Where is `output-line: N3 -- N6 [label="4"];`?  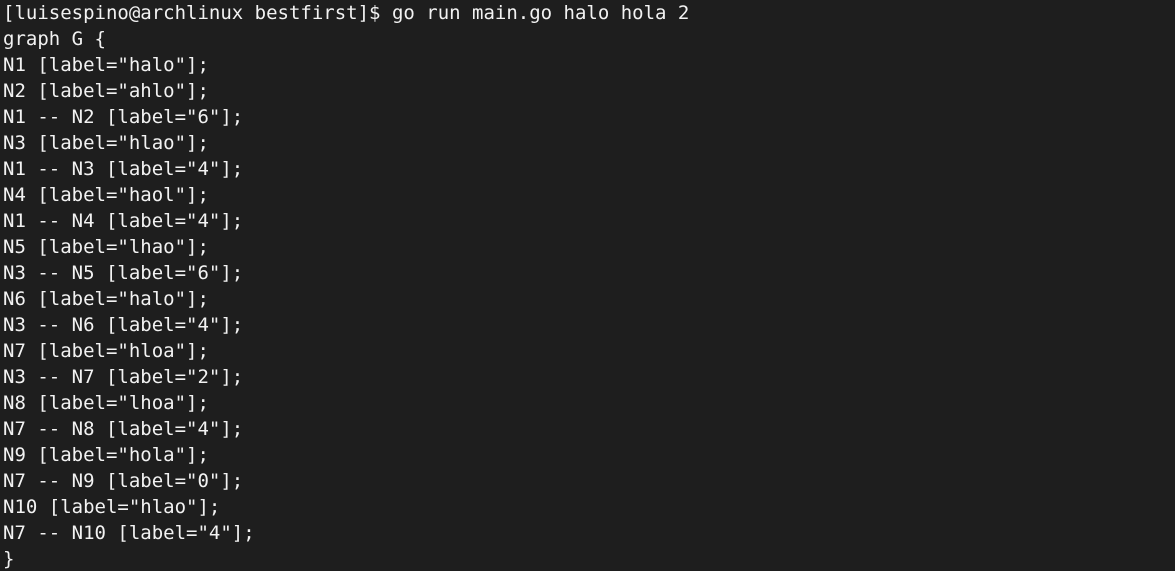 output-line: N3 -- N6 [label="4"]; is located at coordinates (123, 325).